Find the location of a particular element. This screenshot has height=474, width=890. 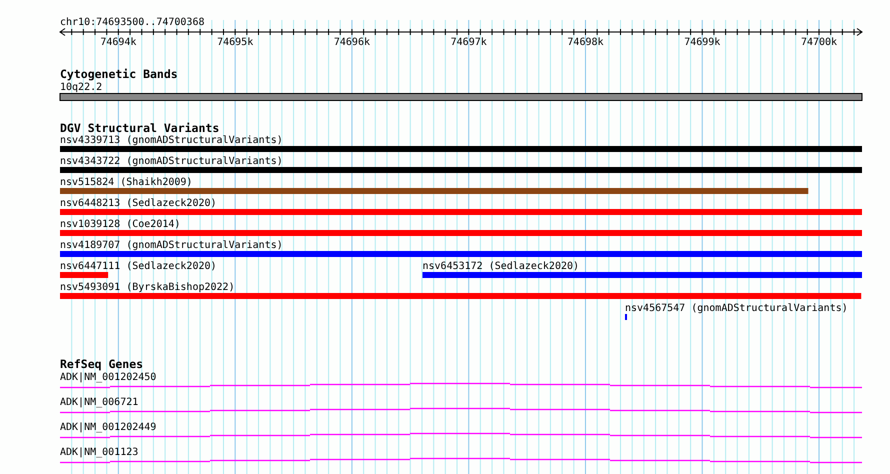

variant-bar is located at coordinates (626, 317).